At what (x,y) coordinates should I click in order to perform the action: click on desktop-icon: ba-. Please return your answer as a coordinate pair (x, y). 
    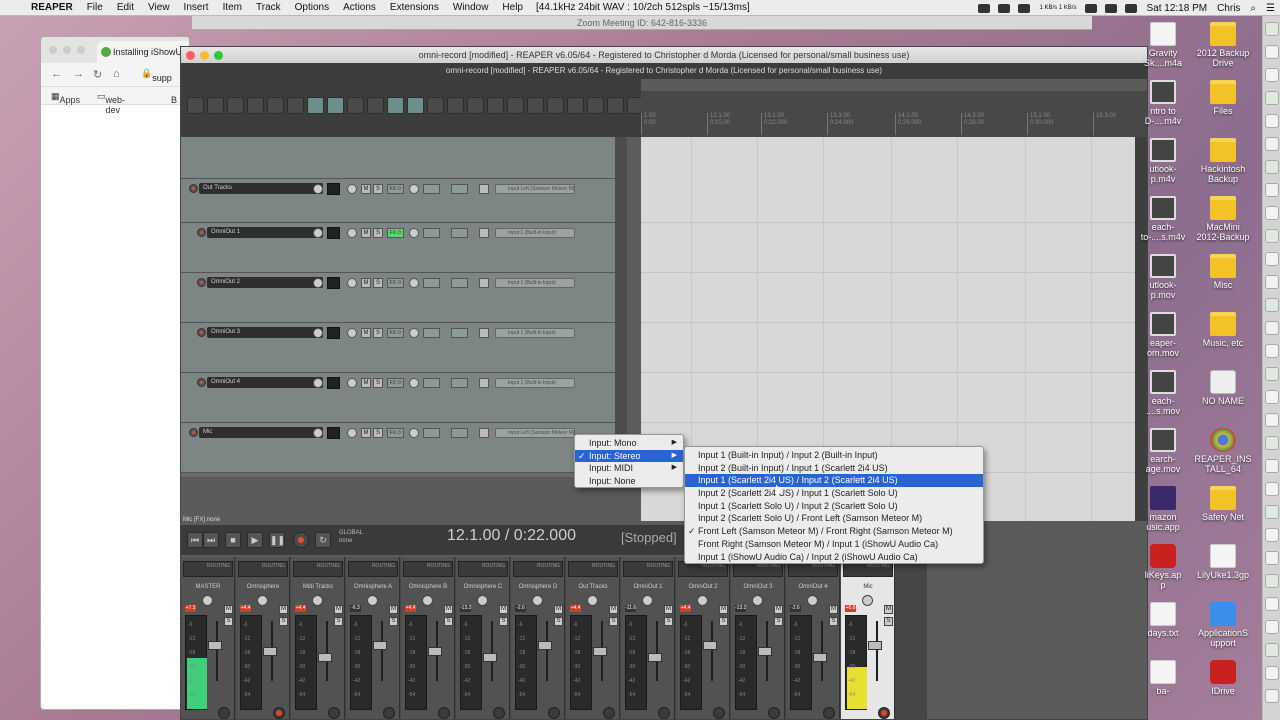
    Looking at the image, I should click on (1163, 678).